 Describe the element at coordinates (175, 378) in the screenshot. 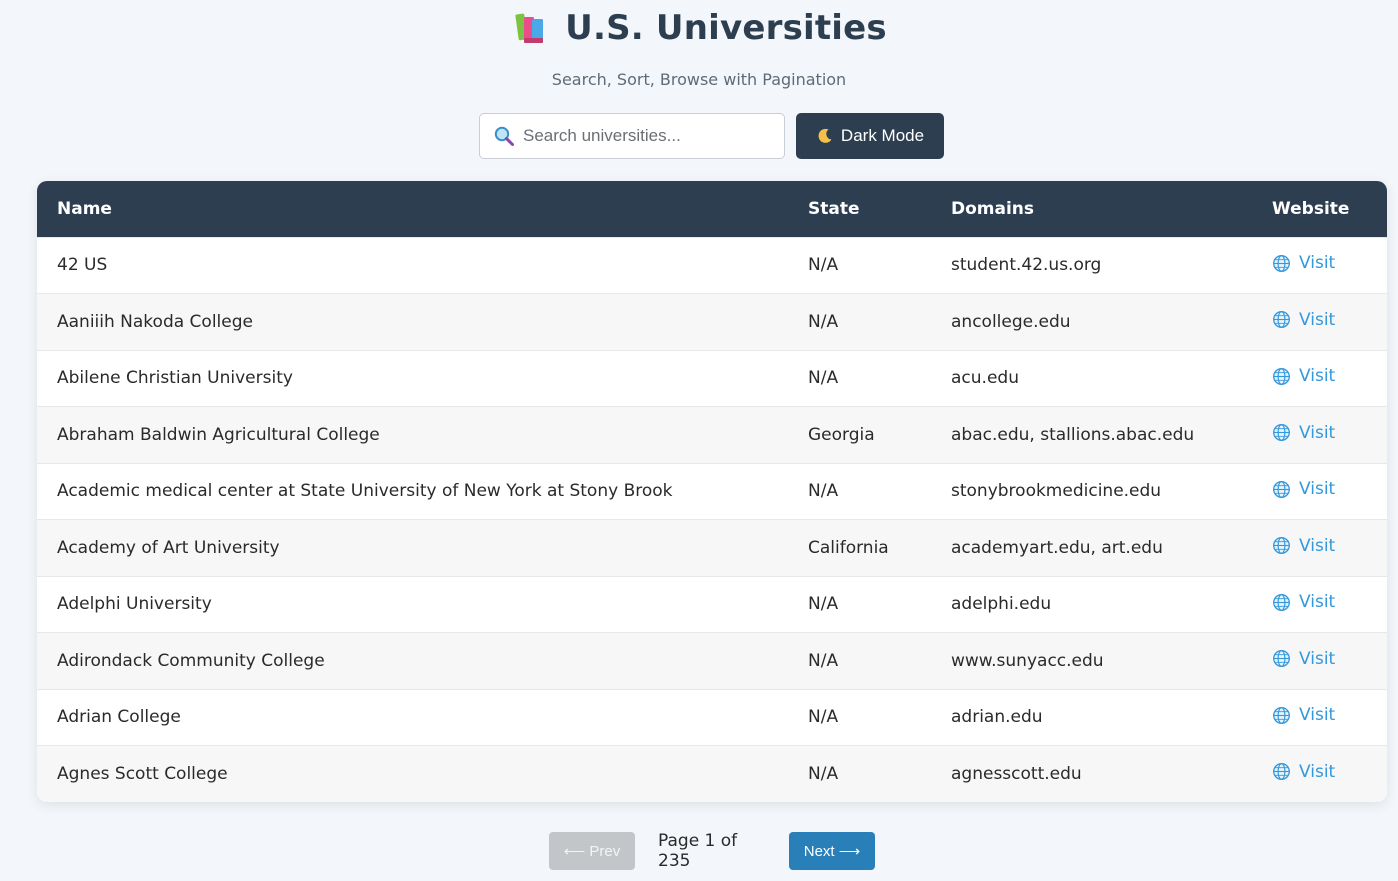

I see `cell-name: Abilene Christian University` at that location.